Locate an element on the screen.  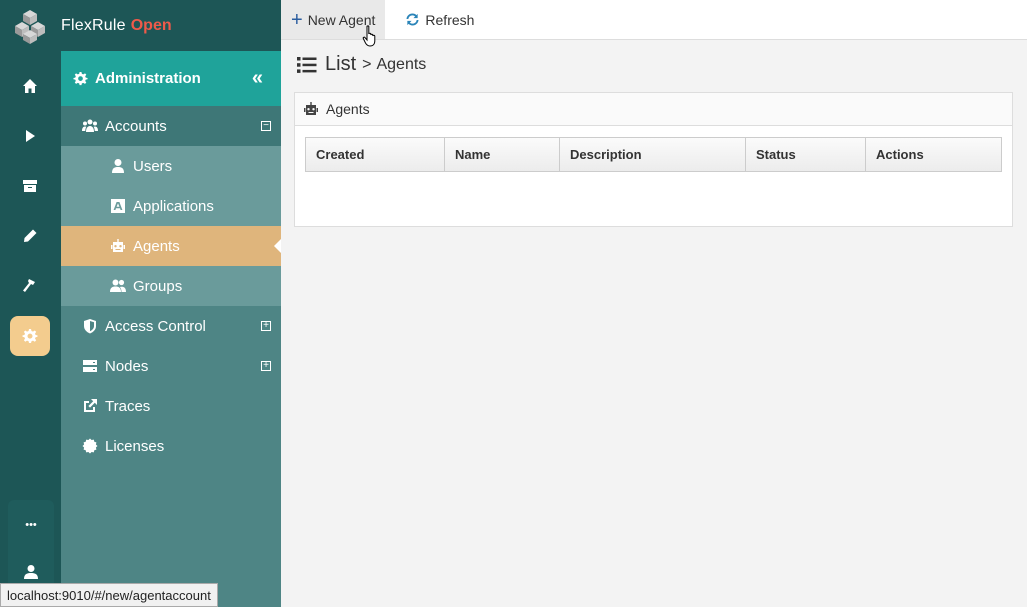
rail-archive-button is located at coordinates (30, 186).